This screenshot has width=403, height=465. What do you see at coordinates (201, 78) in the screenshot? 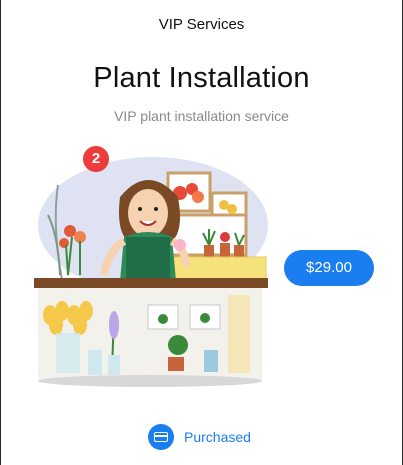
I see `page-title: Plant Installation` at bounding box center [201, 78].